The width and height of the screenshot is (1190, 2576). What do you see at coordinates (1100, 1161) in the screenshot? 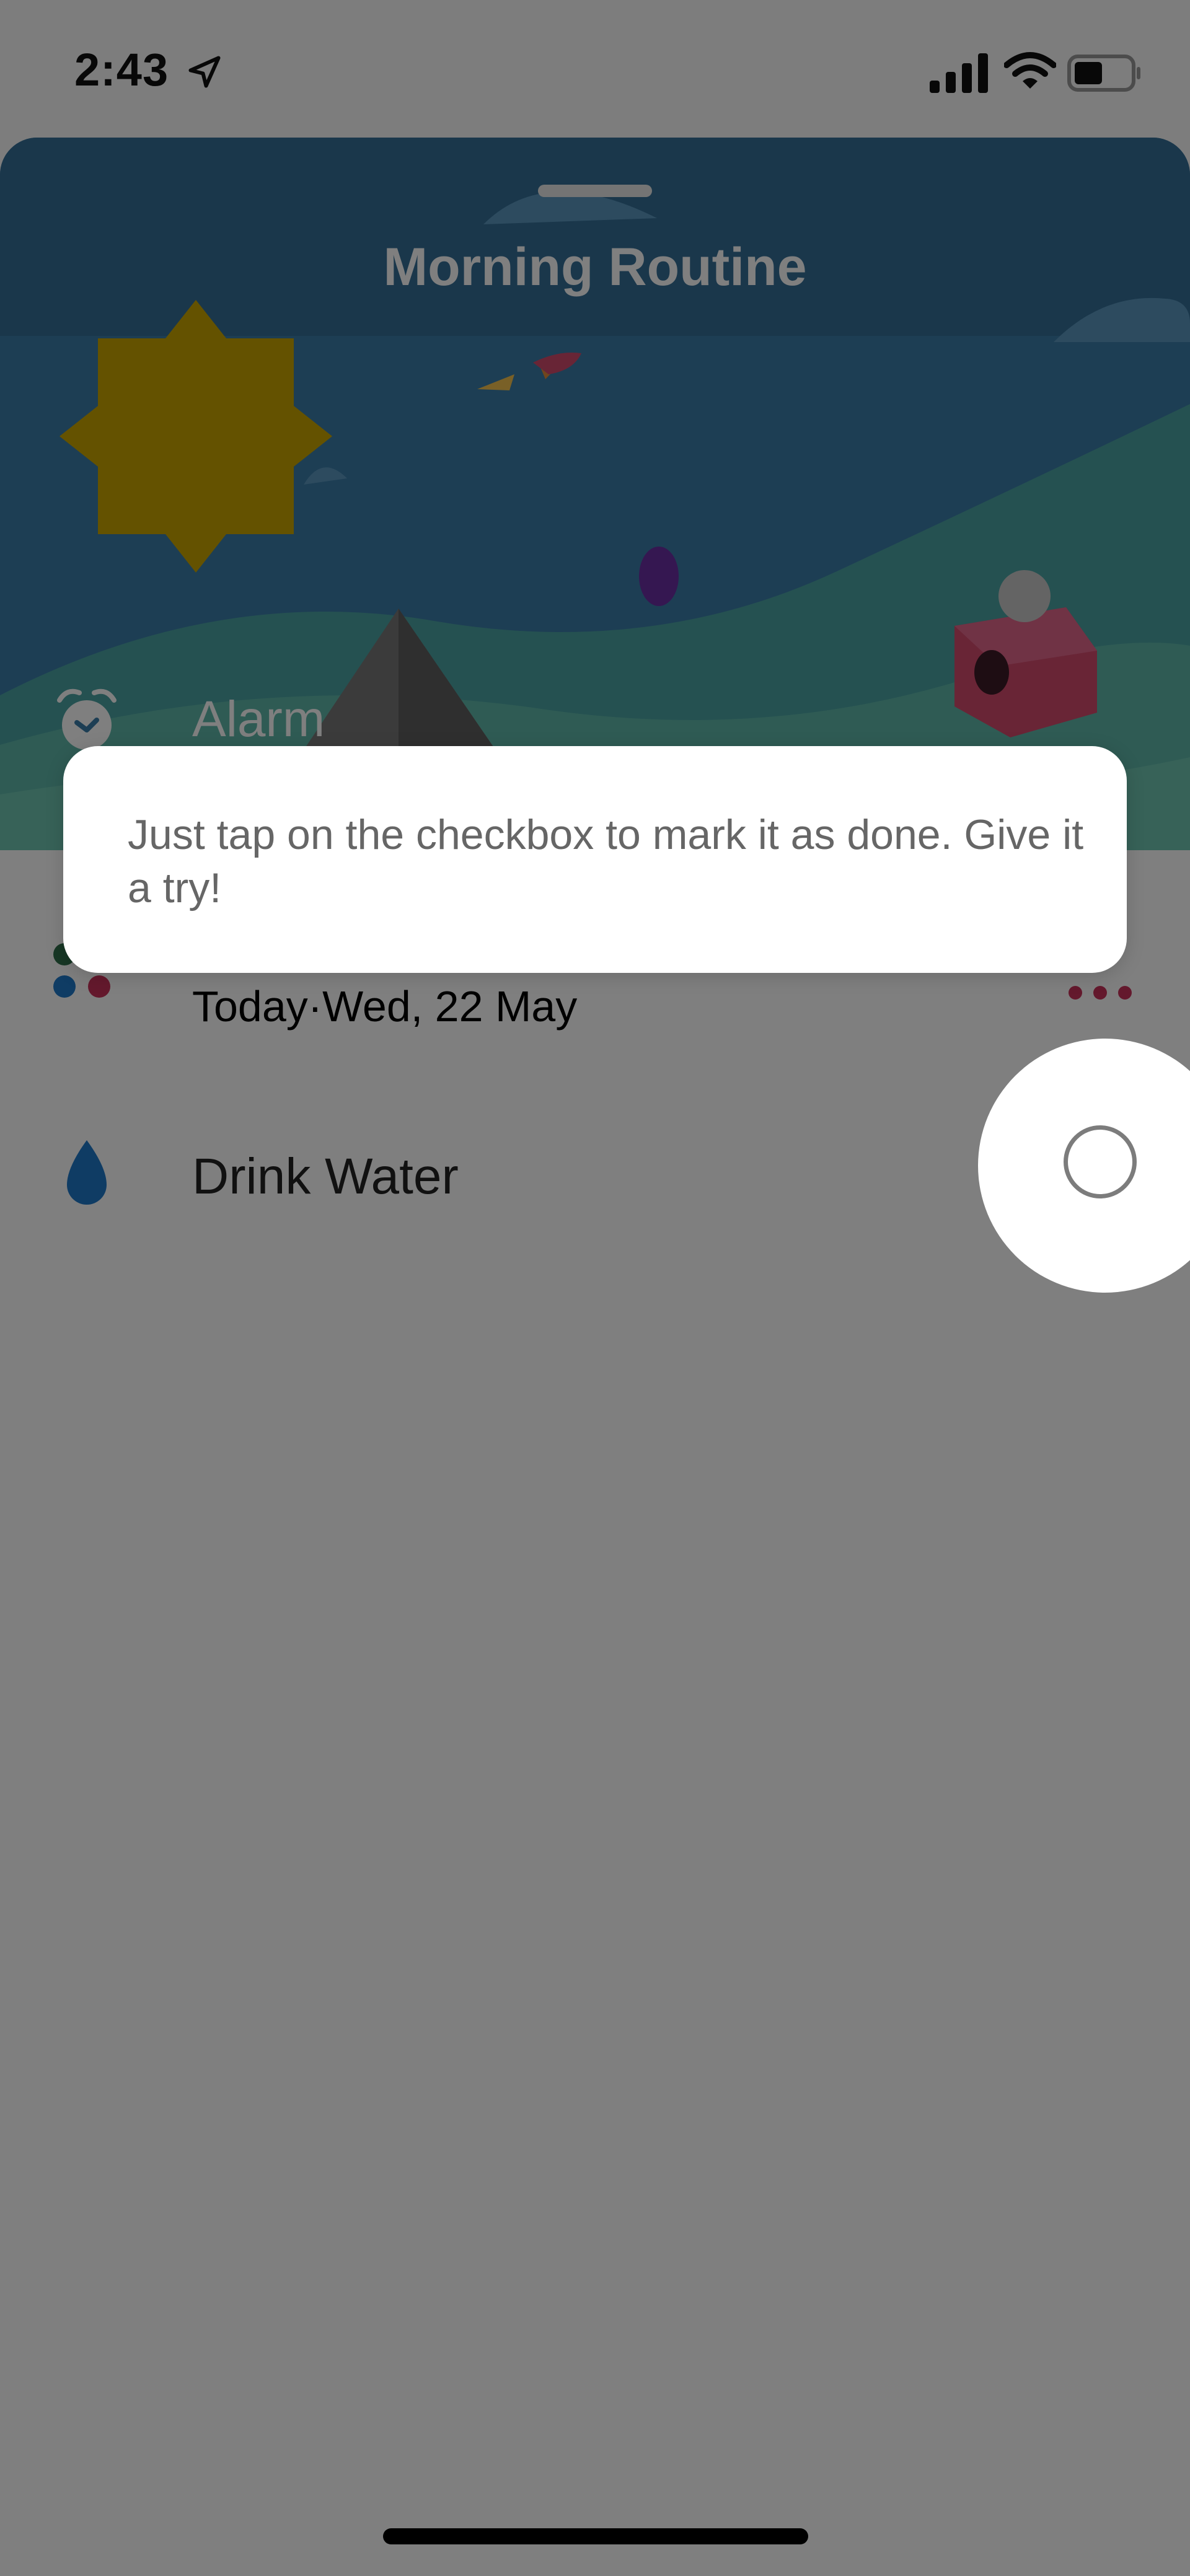
I see `task-checkbox` at bounding box center [1100, 1161].